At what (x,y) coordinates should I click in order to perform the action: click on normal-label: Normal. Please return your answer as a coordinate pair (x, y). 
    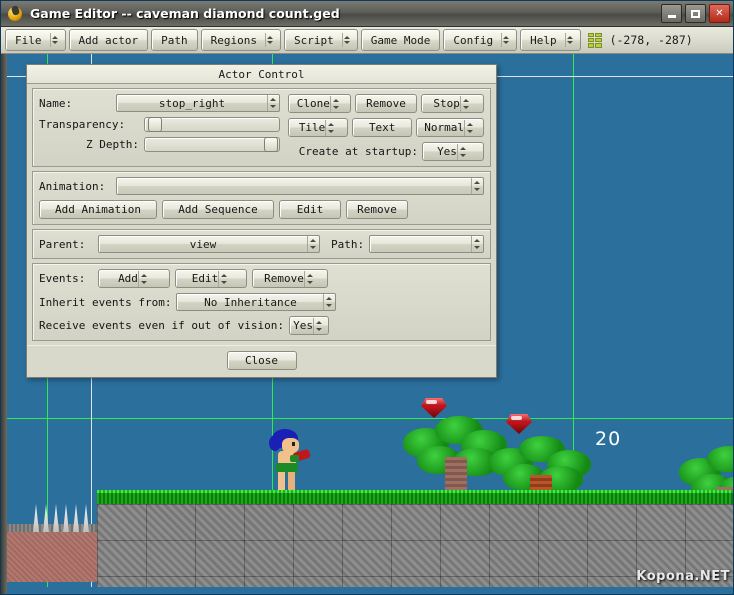
    Looking at the image, I should click on (444, 127).